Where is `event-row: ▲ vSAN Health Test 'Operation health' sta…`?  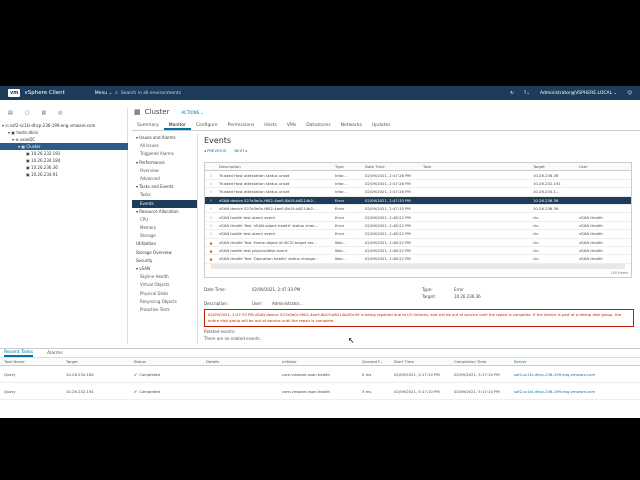
event-row: ▲ vSAN Health Test 'Operation health' sta… is located at coordinates (418, 259).